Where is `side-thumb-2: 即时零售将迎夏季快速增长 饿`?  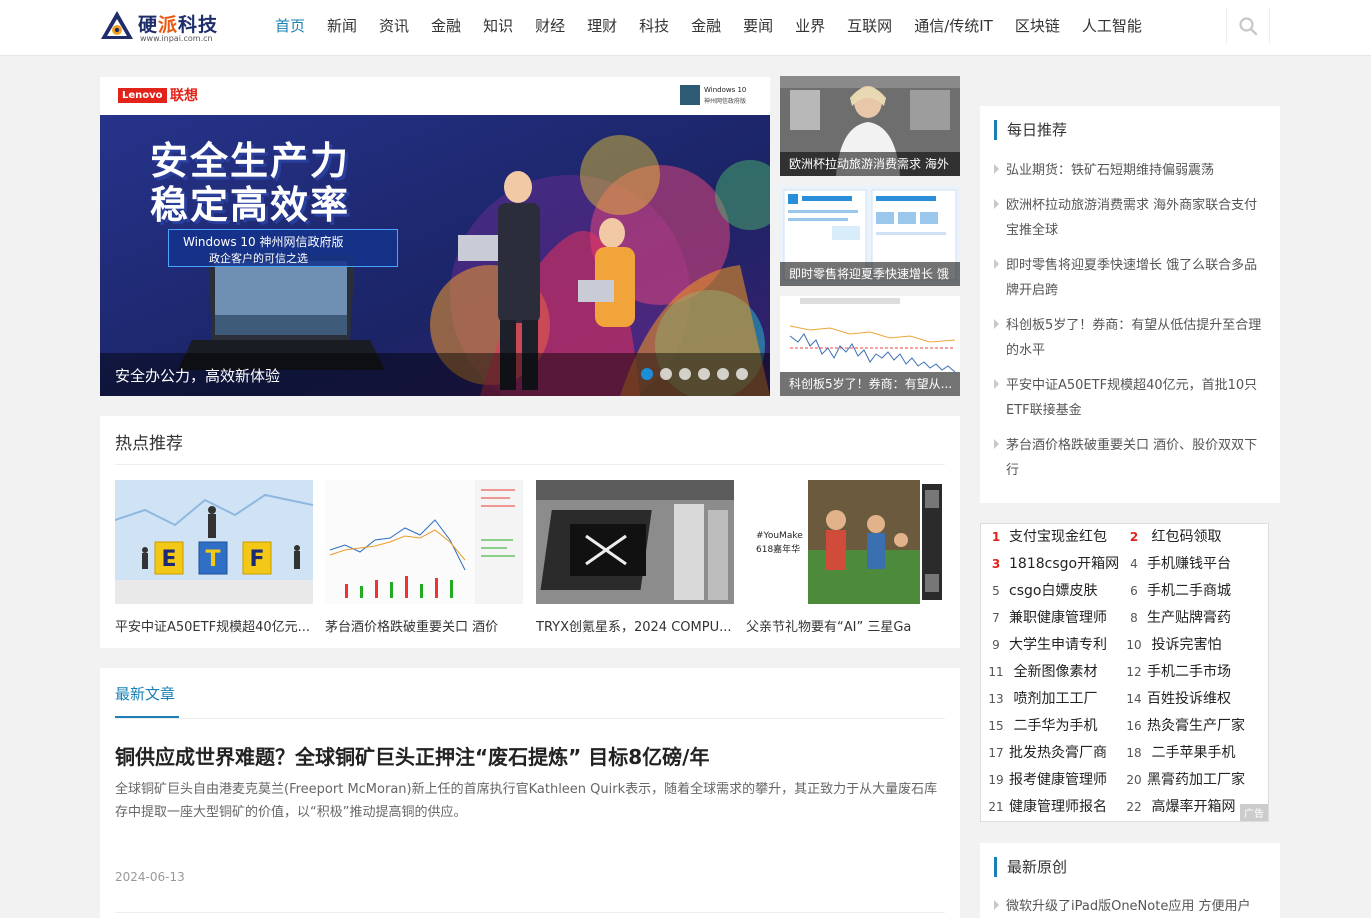
side-thumb-2: 即时零售将迎夏季快速增长 饿 is located at coordinates (870, 236).